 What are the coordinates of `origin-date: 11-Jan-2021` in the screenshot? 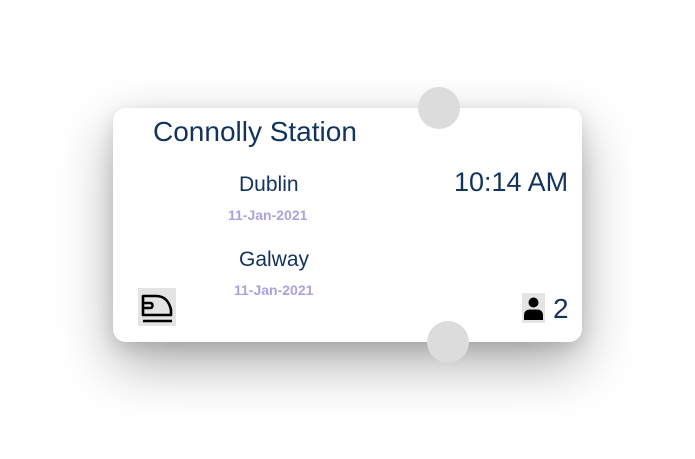 It's located at (268, 215).